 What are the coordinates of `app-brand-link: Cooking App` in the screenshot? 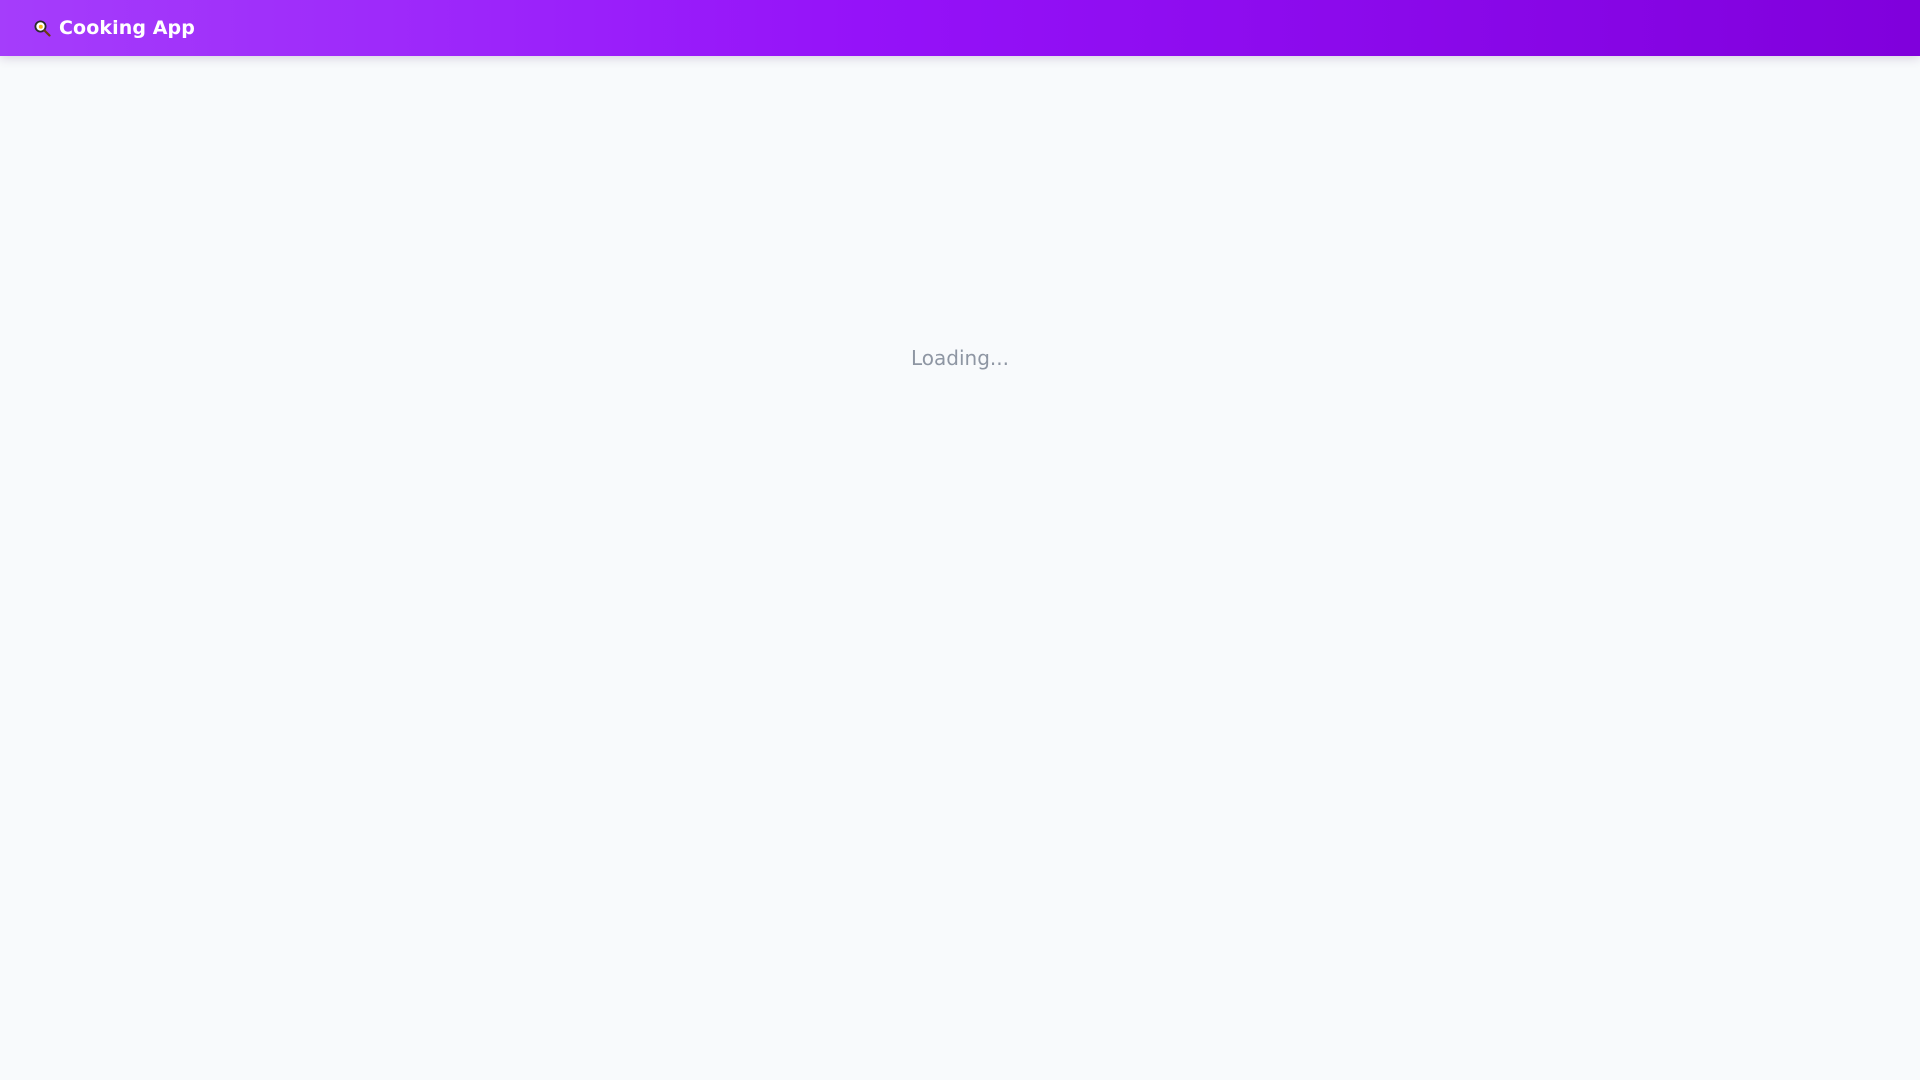 It's located at (114, 28).